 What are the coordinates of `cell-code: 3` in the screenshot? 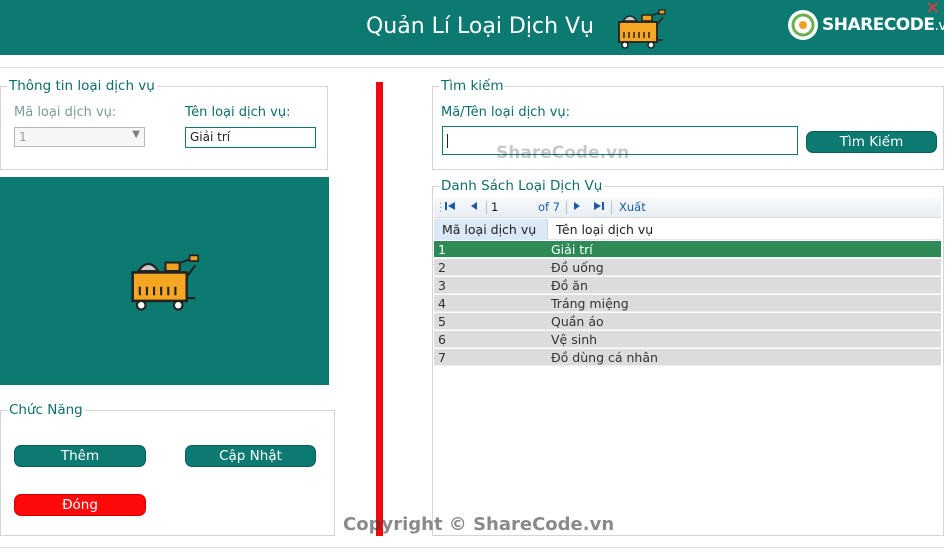 It's located at (442, 285).